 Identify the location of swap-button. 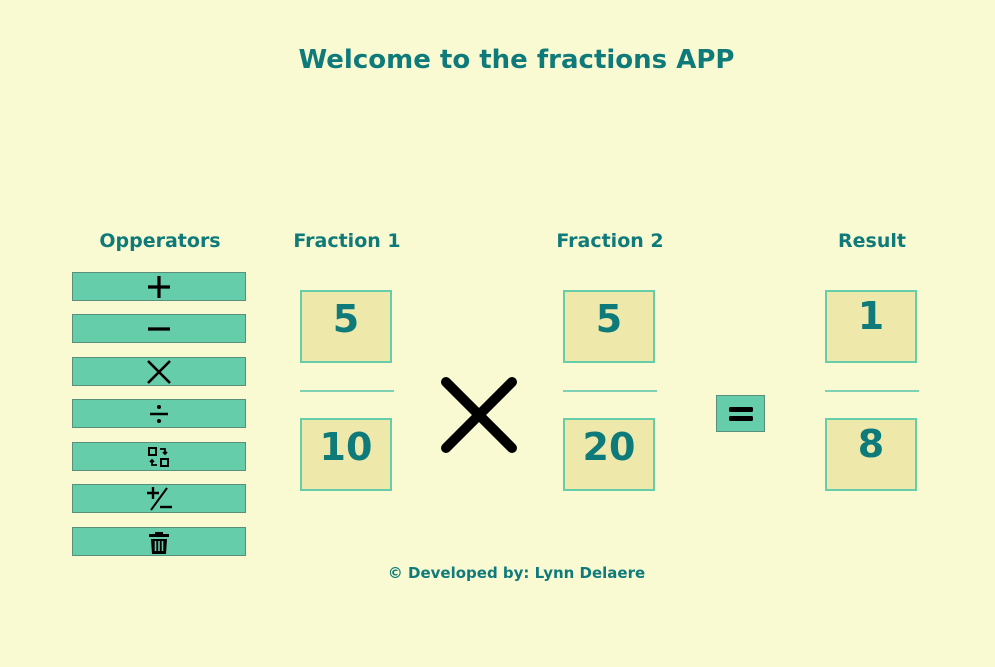
(159, 456).